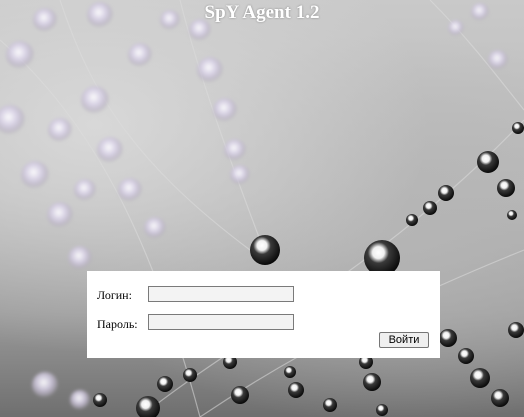 The width and height of the screenshot is (524, 417). Describe the element at coordinates (262, 12) in the screenshot. I see `app-title: SpY Agent 1.2` at that location.